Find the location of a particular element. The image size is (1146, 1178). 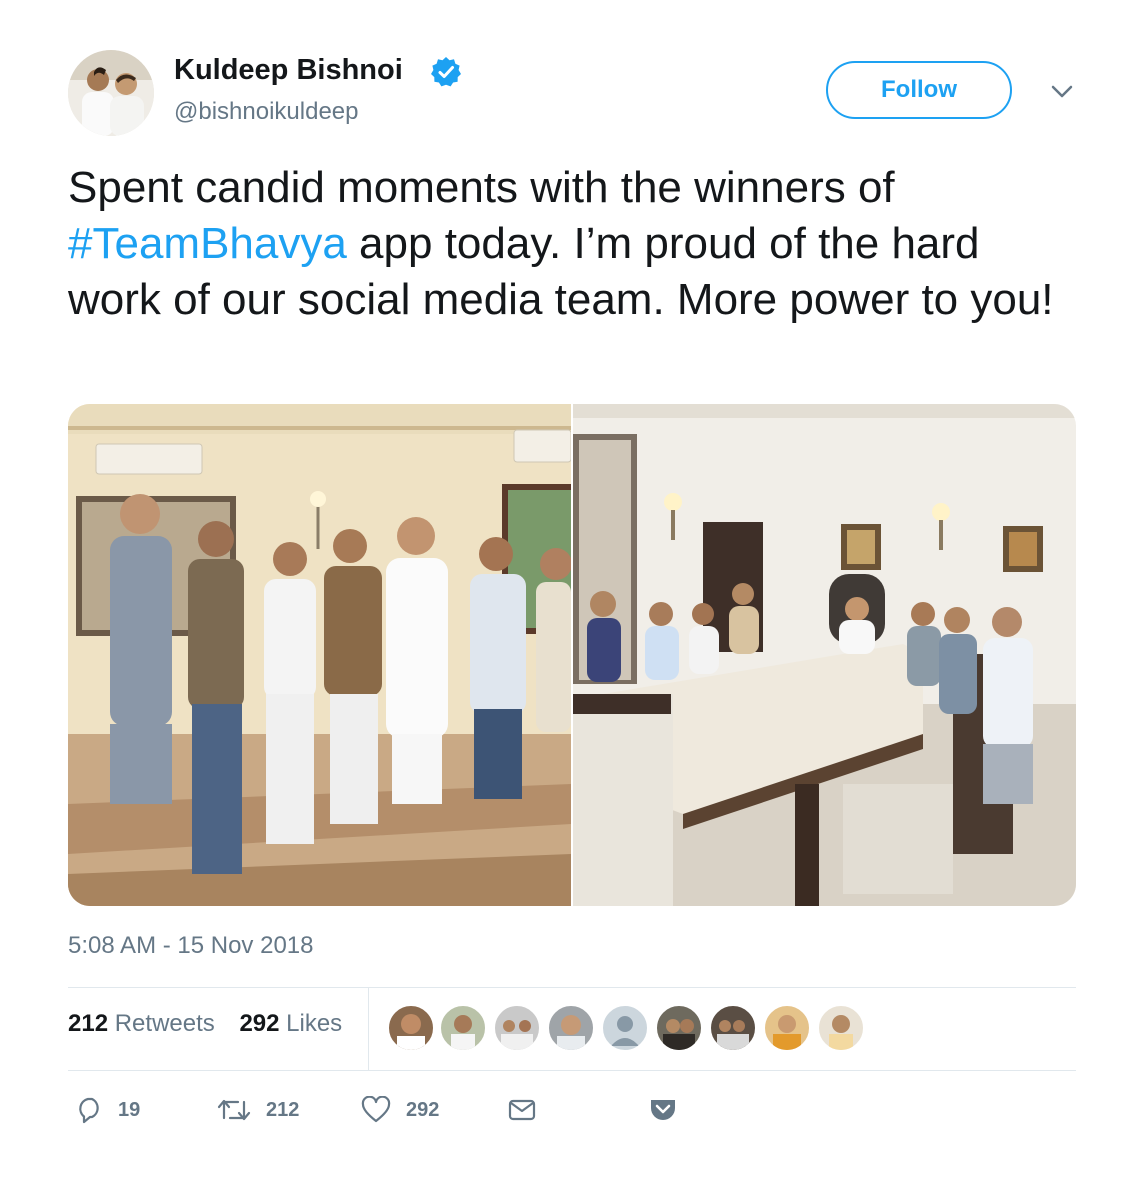

retweets-label: Retweets is located at coordinates (164, 1023).